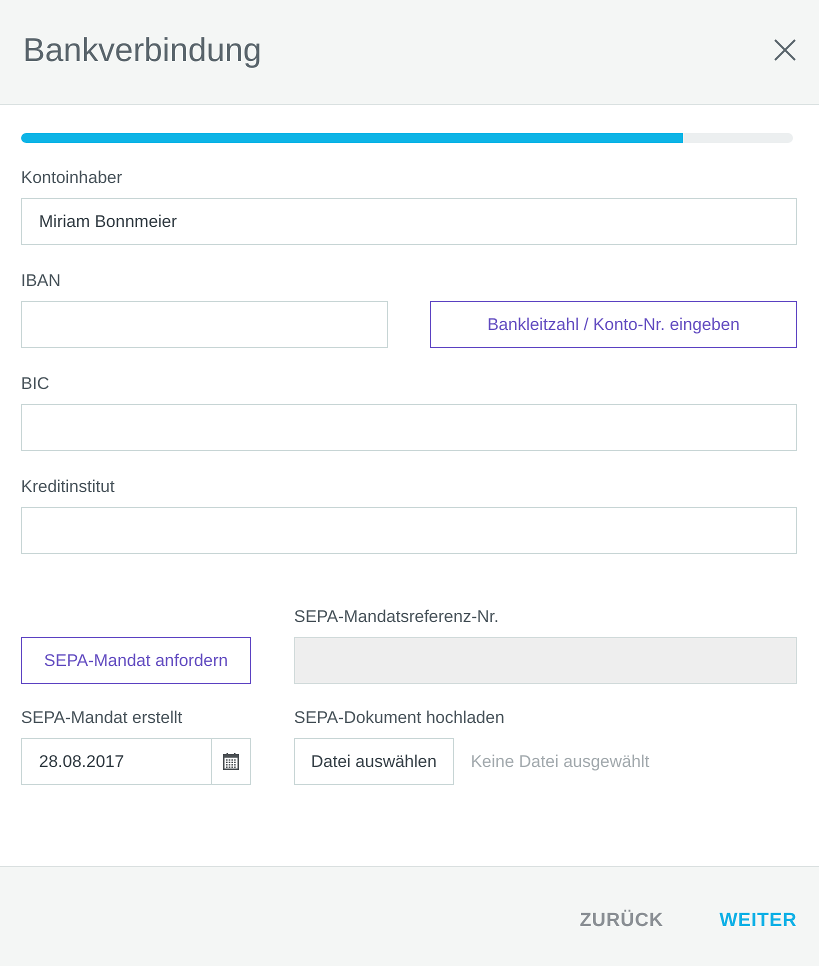  Describe the element at coordinates (560, 762) in the screenshot. I see `file-status-text: Keine Datei ausgewählt` at that location.